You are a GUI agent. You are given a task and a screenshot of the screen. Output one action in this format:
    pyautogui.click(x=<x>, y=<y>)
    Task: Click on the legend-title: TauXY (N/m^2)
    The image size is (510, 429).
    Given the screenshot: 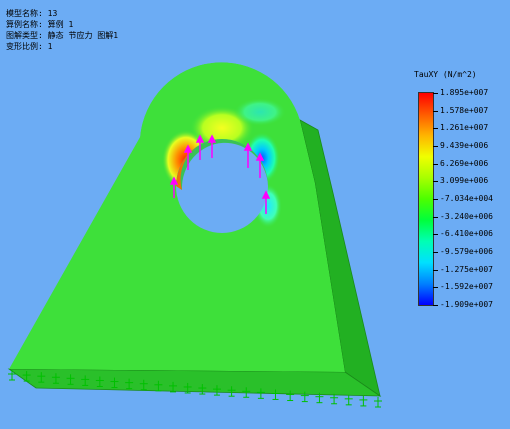 What is the action you would take?
    pyautogui.click(x=445, y=74)
    